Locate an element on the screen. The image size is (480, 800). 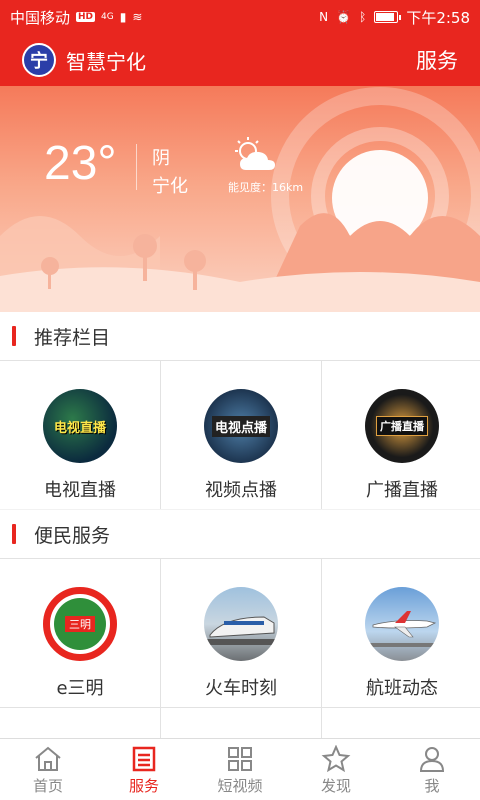
bottom-tab-bar: 首页 服务 短视频 发现 我 is located at coordinates (240, 769).